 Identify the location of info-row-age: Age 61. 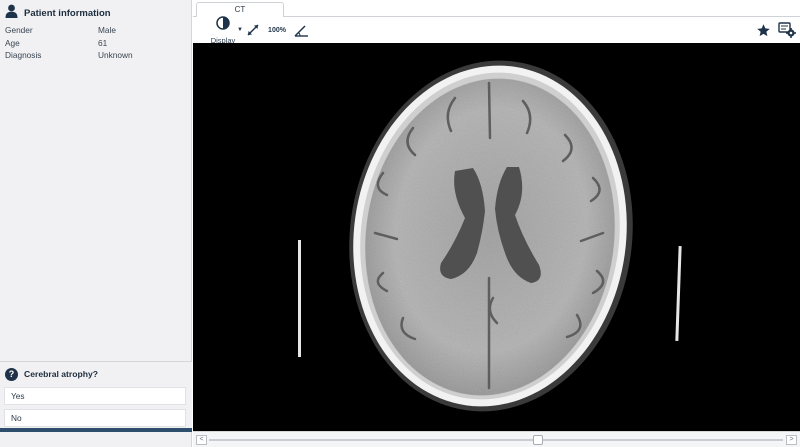
(95, 43).